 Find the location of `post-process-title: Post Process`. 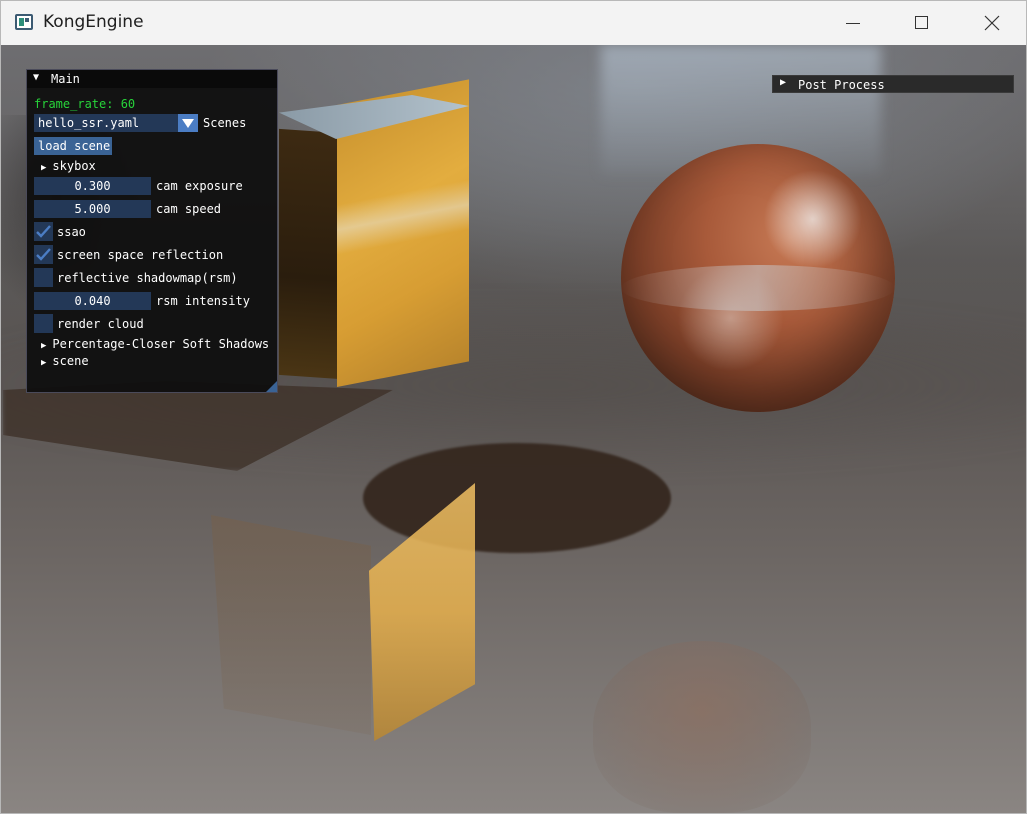

post-process-title: Post Process is located at coordinates (841, 85).